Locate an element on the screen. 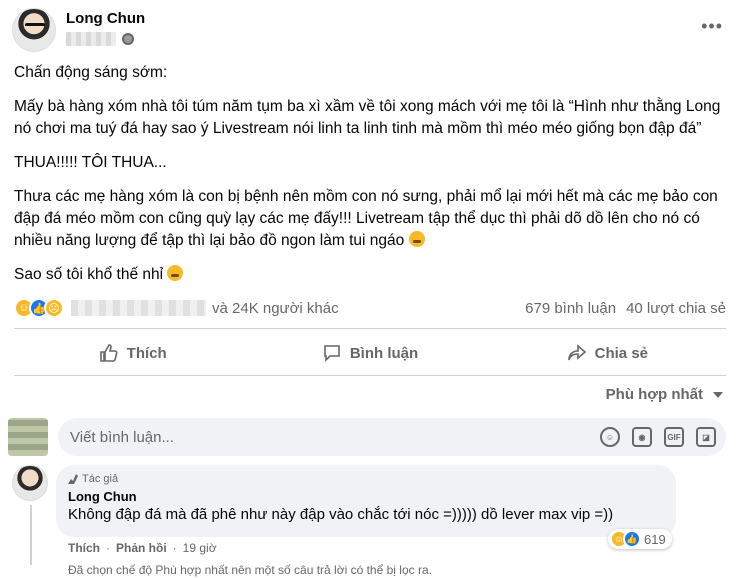 The width and height of the screenshot is (737, 578). tired-face-emoji-icon is located at coordinates (175, 273).